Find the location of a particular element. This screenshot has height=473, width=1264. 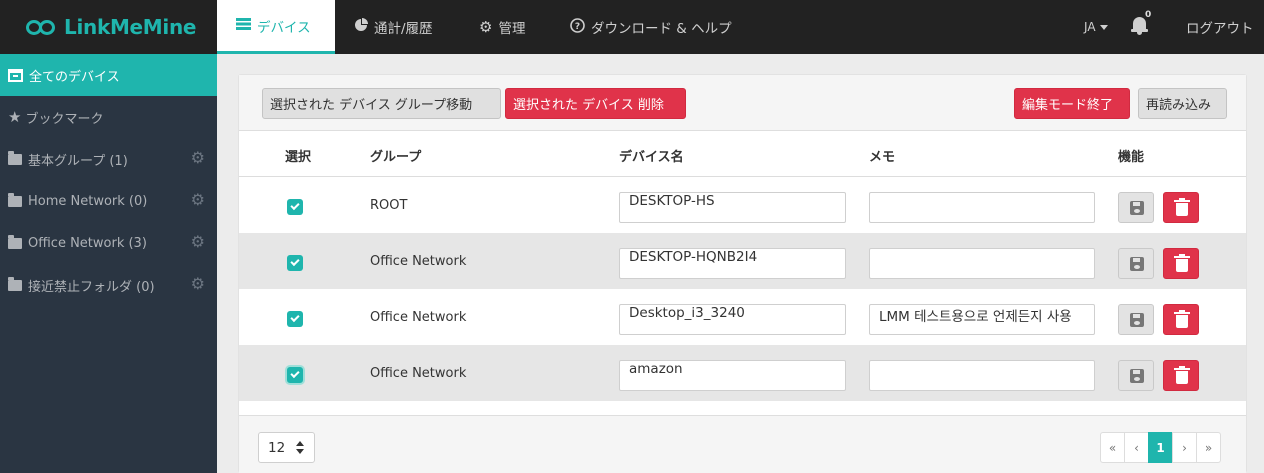

tab-devices-label: デバイス is located at coordinates (284, 27).